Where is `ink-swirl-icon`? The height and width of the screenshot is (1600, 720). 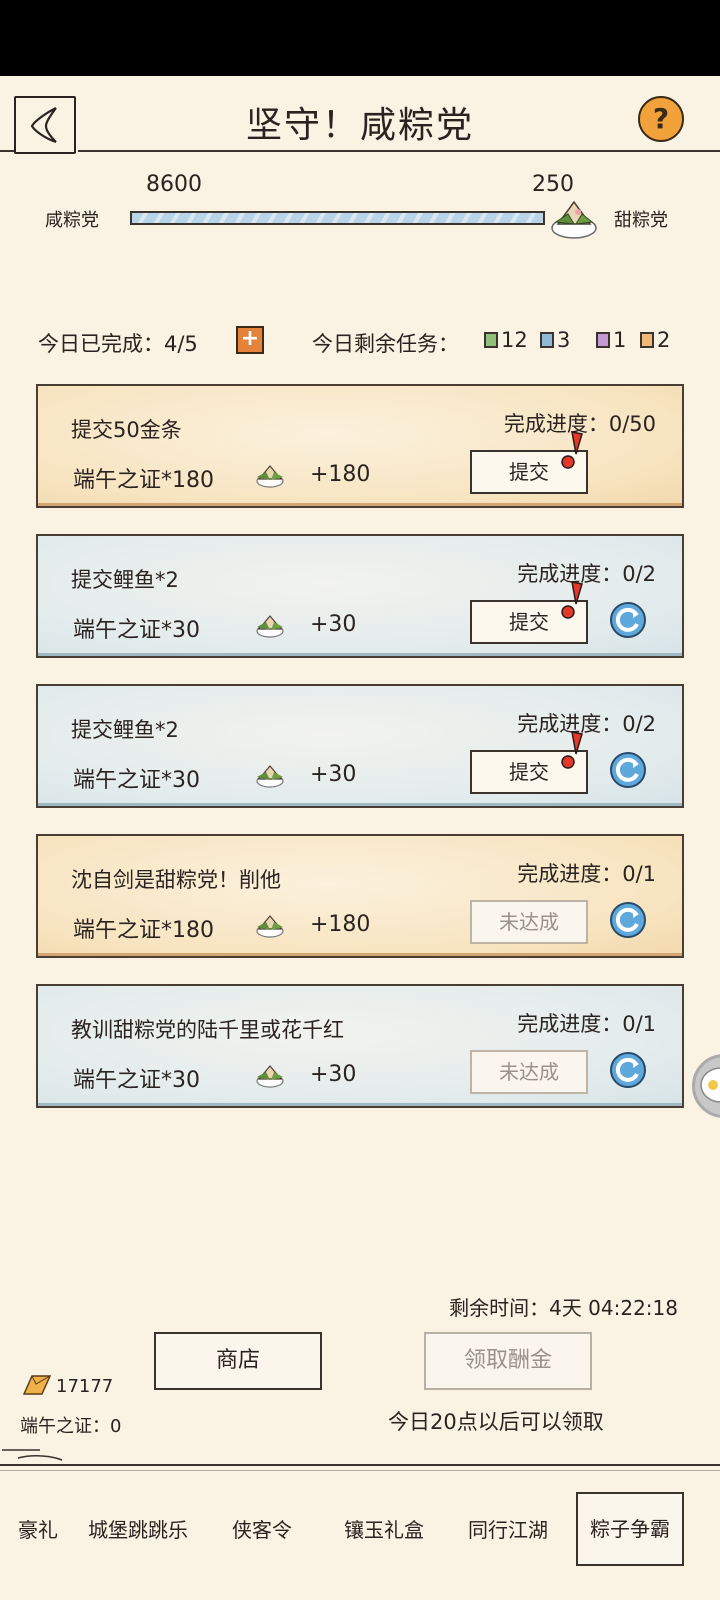 ink-swirl-icon is located at coordinates (32, 1455).